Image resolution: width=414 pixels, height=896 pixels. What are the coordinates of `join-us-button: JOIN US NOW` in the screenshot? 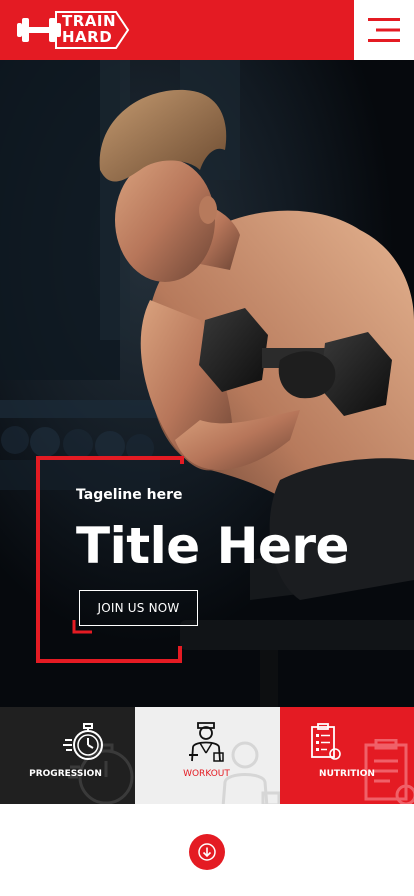 It's located at (138, 608).